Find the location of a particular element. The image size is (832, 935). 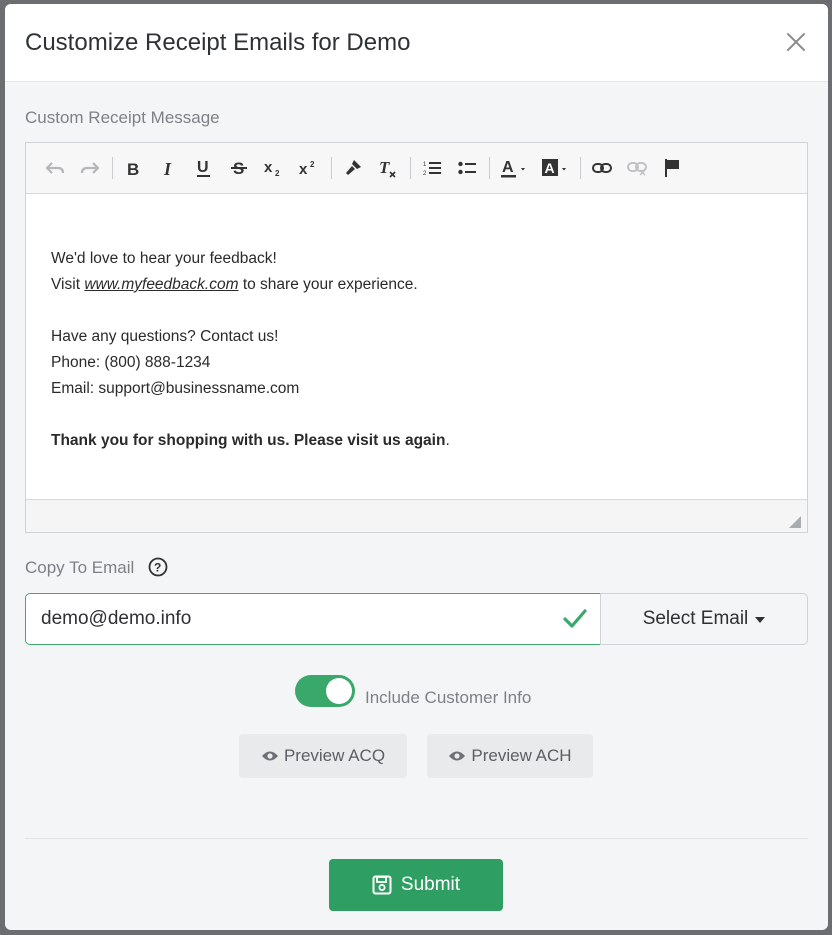

svg-text: I is located at coordinates (167, 168).